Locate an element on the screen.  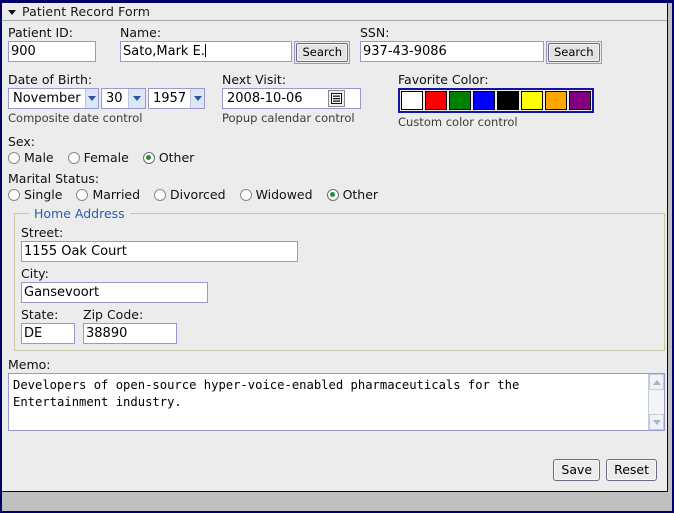
memo-scrollbar is located at coordinates (656, 402).